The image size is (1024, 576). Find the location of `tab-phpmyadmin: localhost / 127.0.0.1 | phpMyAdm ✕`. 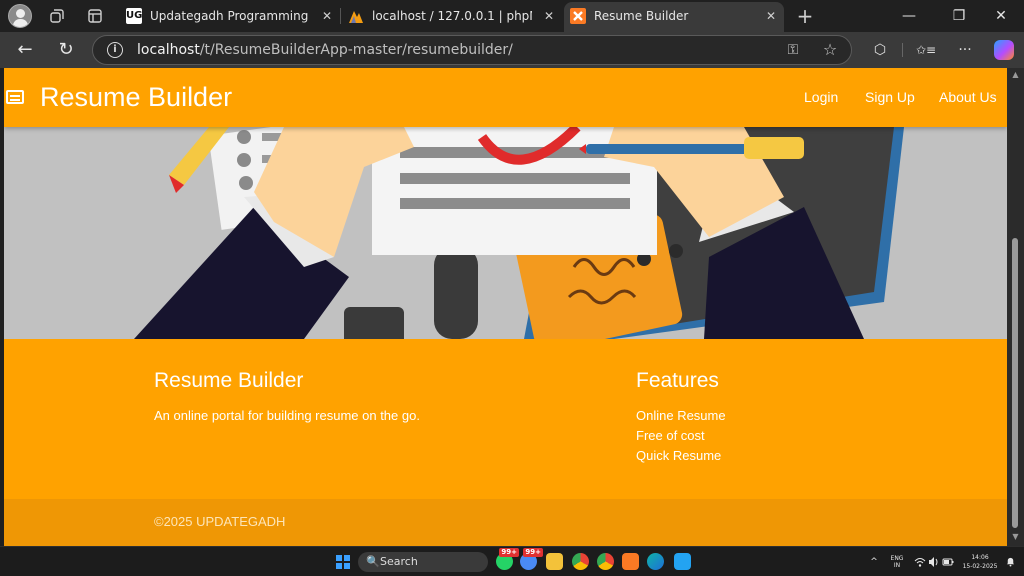

tab-phpmyadmin: localhost / 127.0.0.1 | phpMyAdm ✕ is located at coordinates (452, 16).